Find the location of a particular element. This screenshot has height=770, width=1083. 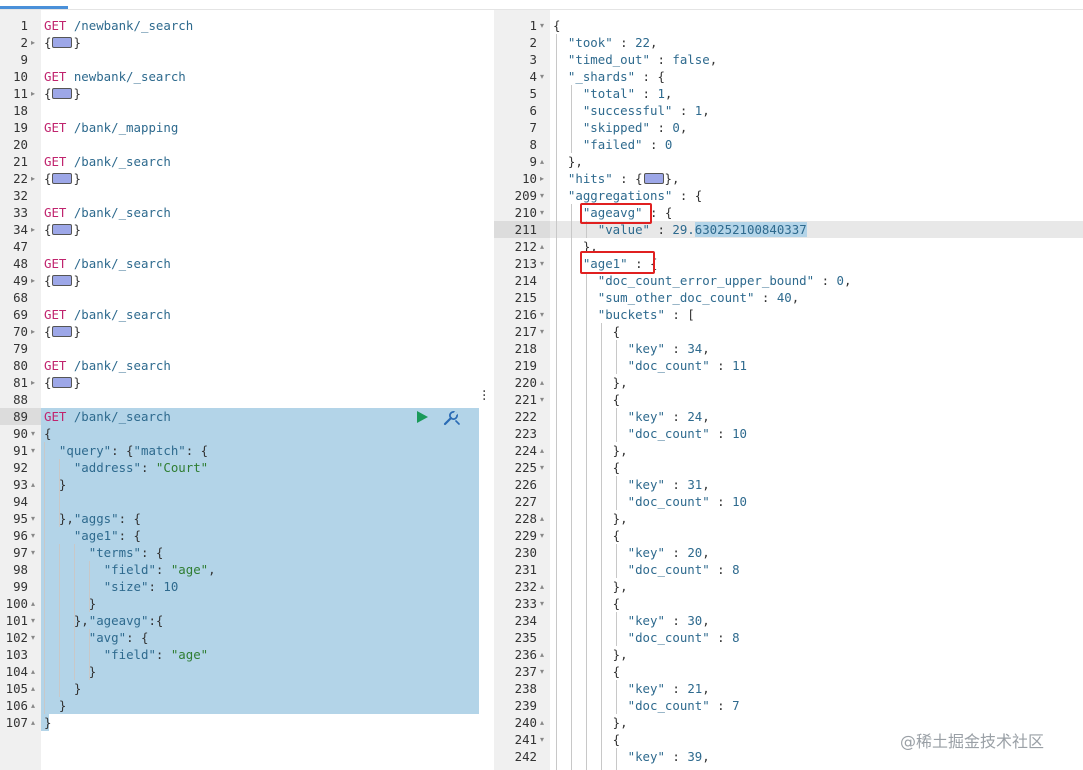

code-line: GET newbank/_search is located at coordinates (115, 76).